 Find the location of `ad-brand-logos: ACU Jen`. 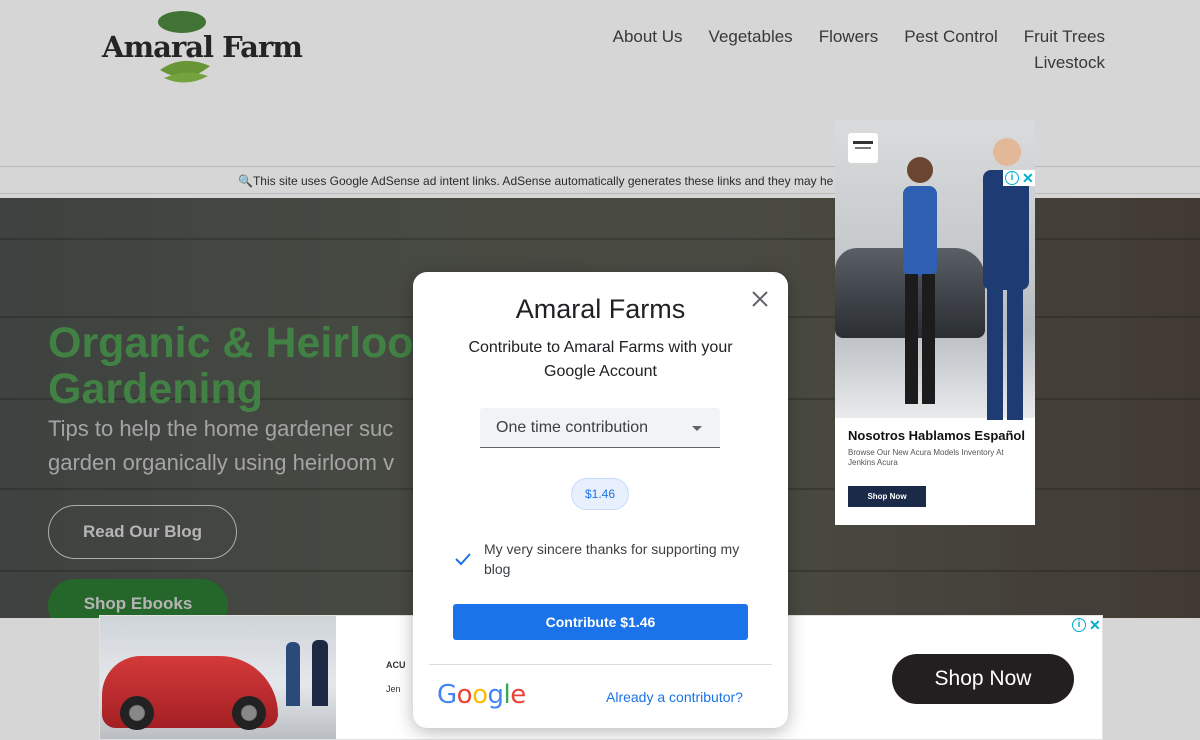

ad-brand-logos: ACU Jen is located at coordinates (396, 677).